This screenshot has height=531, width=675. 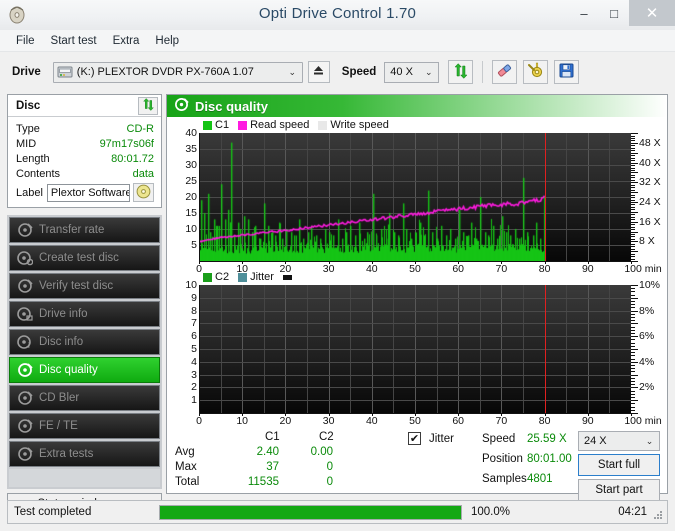 What do you see at coordinates (38, 173) in the screenshot?
I see `disc-row-key: Contents` at bounding box center [38, 173].